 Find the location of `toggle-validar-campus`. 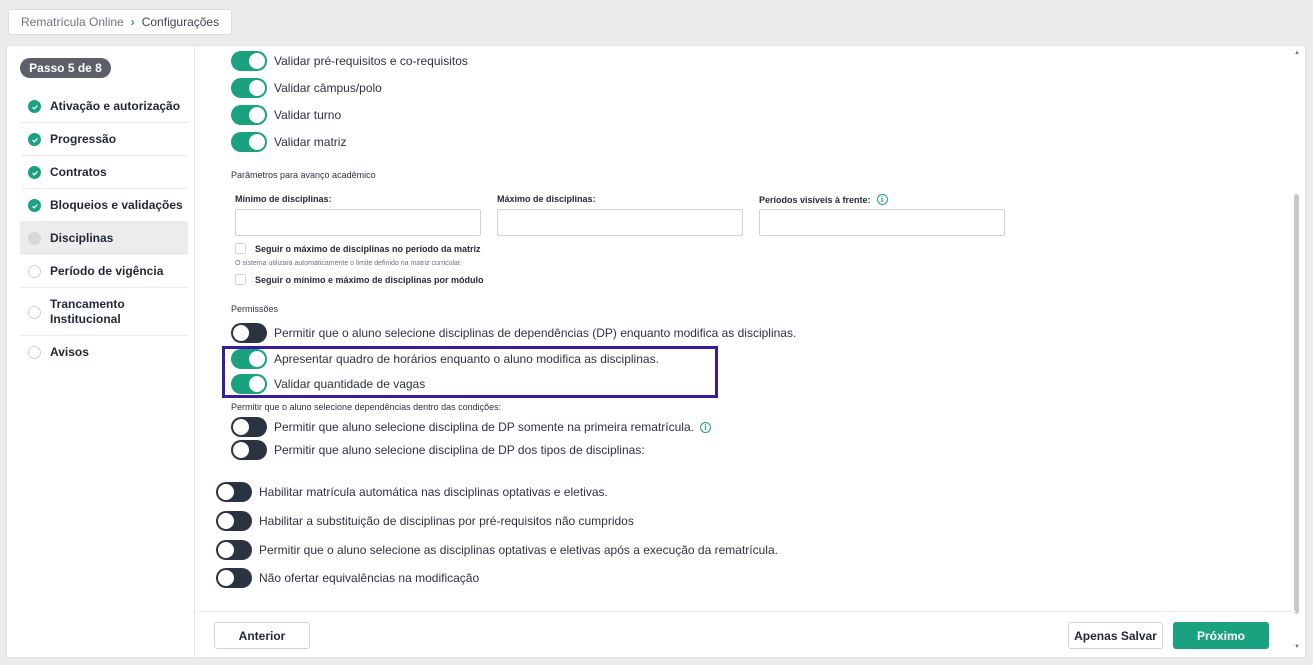

toggle-validar-campus is located at coordinates (249, 88).